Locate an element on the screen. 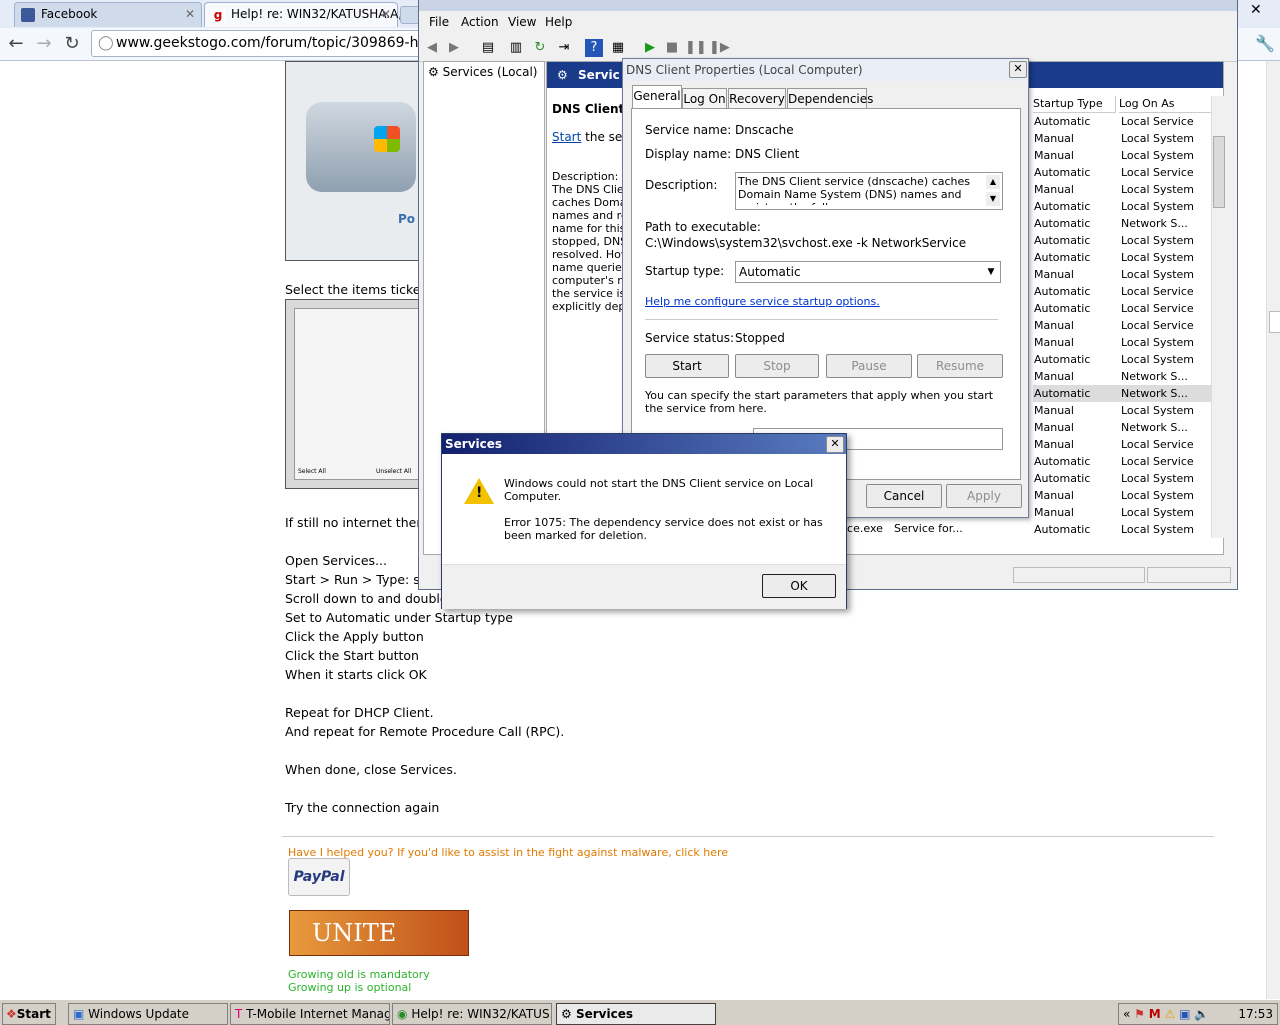 The height and width of the screenshot is (1025, 1280). tab-geekstogo: g Help! re: WIN32/KATUSHA.A, ✕ is located at coordinates (303, 14).